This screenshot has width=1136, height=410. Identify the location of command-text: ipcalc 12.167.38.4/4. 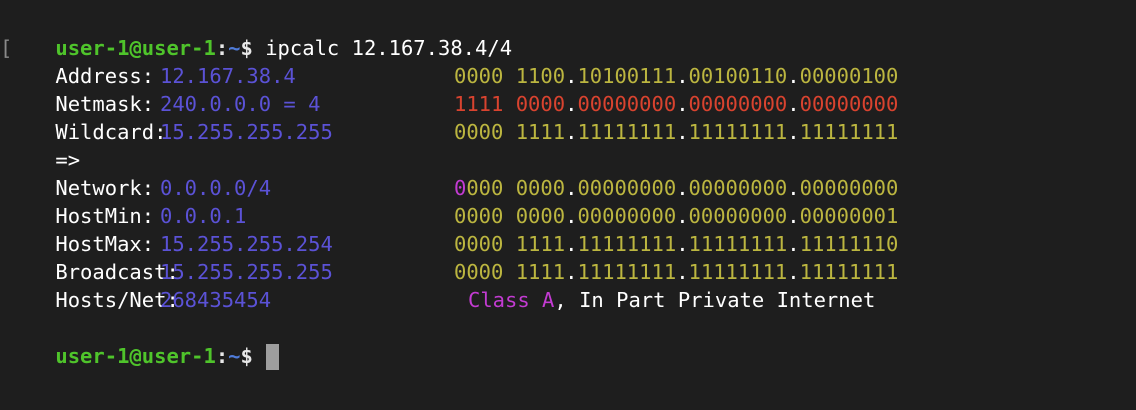
(389, 48).